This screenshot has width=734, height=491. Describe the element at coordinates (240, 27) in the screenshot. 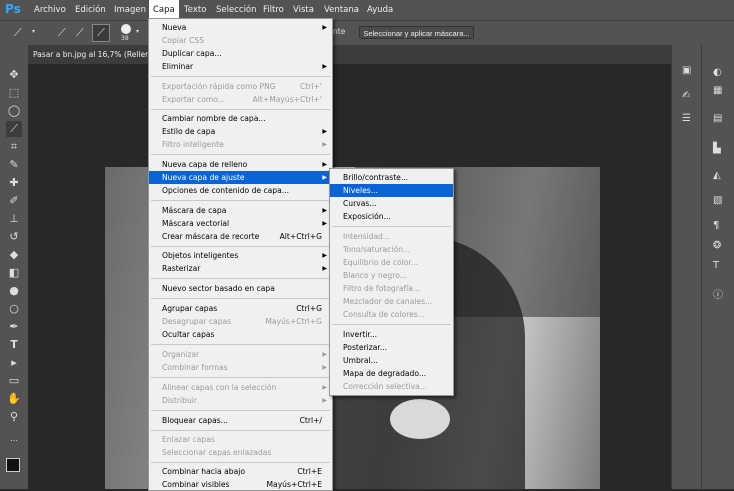

I see `menu-item-nueva: Nueva ▶` at that location.